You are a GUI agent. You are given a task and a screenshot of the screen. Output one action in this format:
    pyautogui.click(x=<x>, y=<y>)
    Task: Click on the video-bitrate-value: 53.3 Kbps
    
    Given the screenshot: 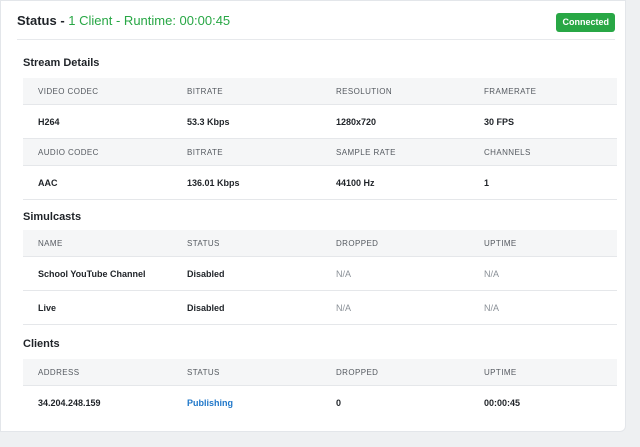 What is the action you would take?
    pyautogui.click(x=208, y=121)
    